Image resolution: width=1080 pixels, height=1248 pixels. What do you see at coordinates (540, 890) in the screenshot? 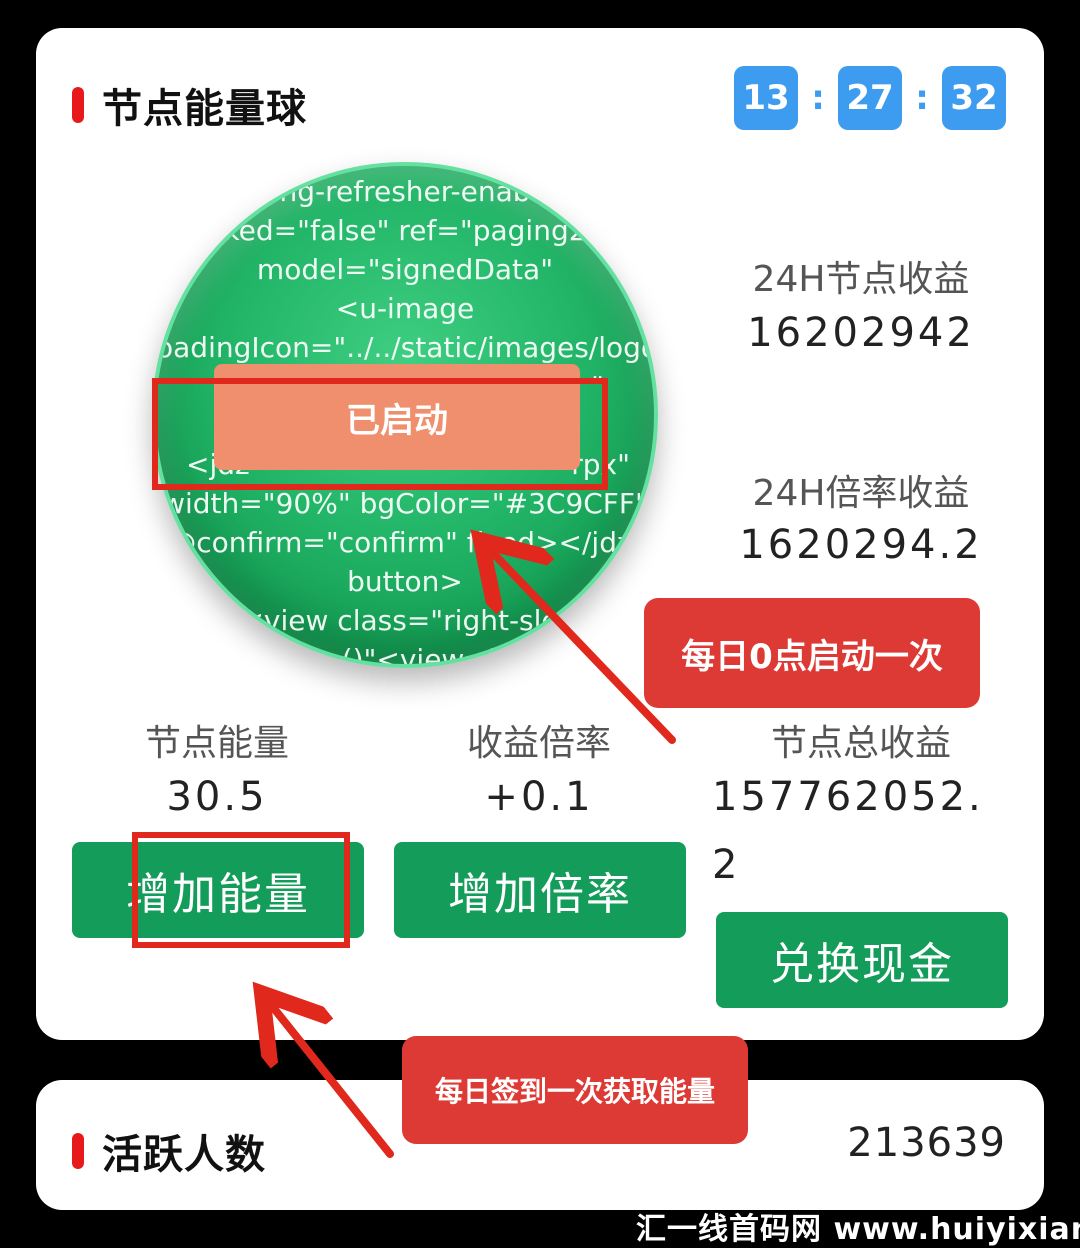
I see `add-rate-button: 增加倍率` at bounding box center [540, 890].